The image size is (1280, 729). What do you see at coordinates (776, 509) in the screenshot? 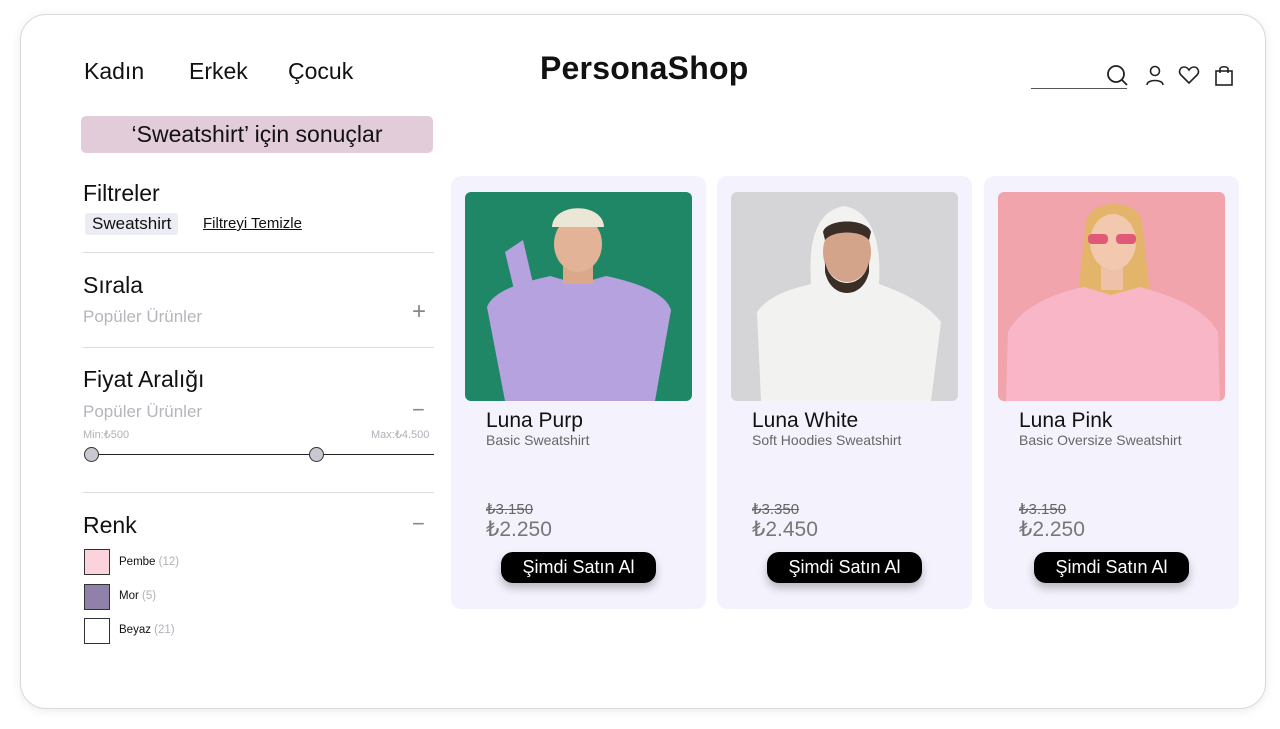
I see `product-old-price: ₺3.350` at bounding box center [776, 509].